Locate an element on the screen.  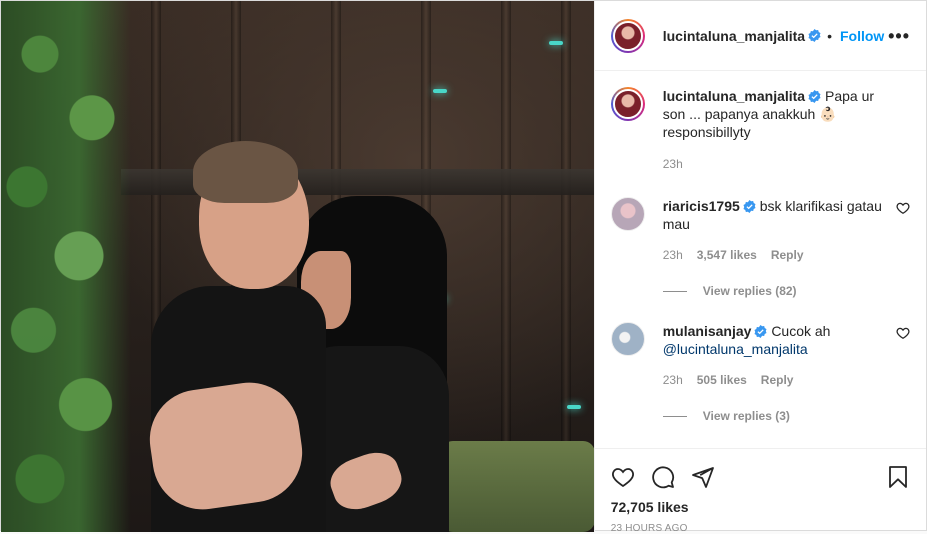
view-replies-label: View replies (3) is located at coordinates (746, 416).